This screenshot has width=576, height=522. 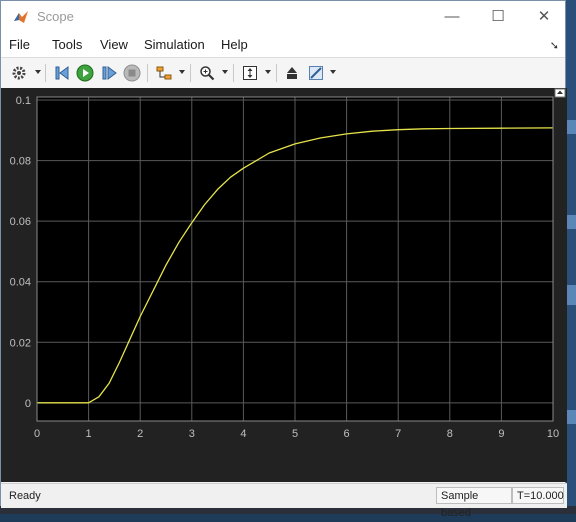 What do you see at coordinates (109, 73) in the screenshot?
I see `step-forward-icon` at bounding box center [109, 73].